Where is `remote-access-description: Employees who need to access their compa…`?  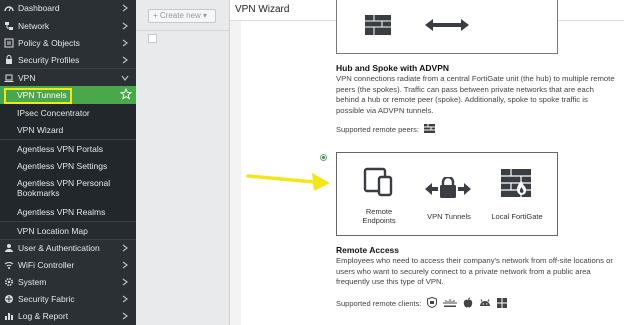
remote-access-description: Employees who need to access their compa… is located at coordinates (474, 271).